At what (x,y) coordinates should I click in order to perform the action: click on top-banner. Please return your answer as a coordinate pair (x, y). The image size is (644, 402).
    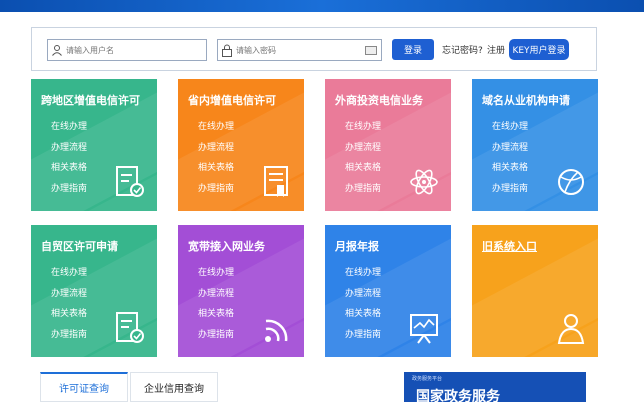
    Looking at the image, I should click on (322, 6).